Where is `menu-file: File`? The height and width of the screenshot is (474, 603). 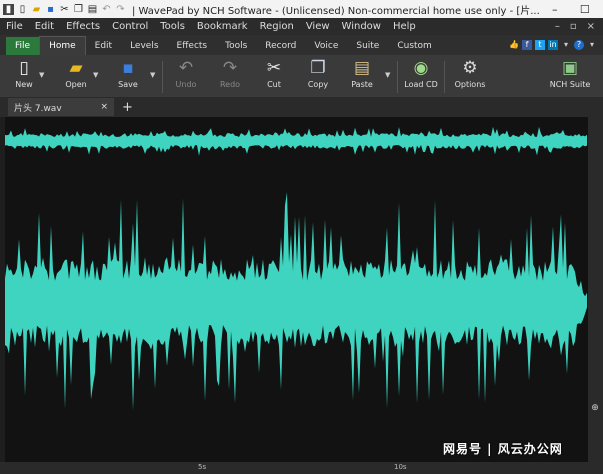 menu-file: File is located at coordinates (14, 26).